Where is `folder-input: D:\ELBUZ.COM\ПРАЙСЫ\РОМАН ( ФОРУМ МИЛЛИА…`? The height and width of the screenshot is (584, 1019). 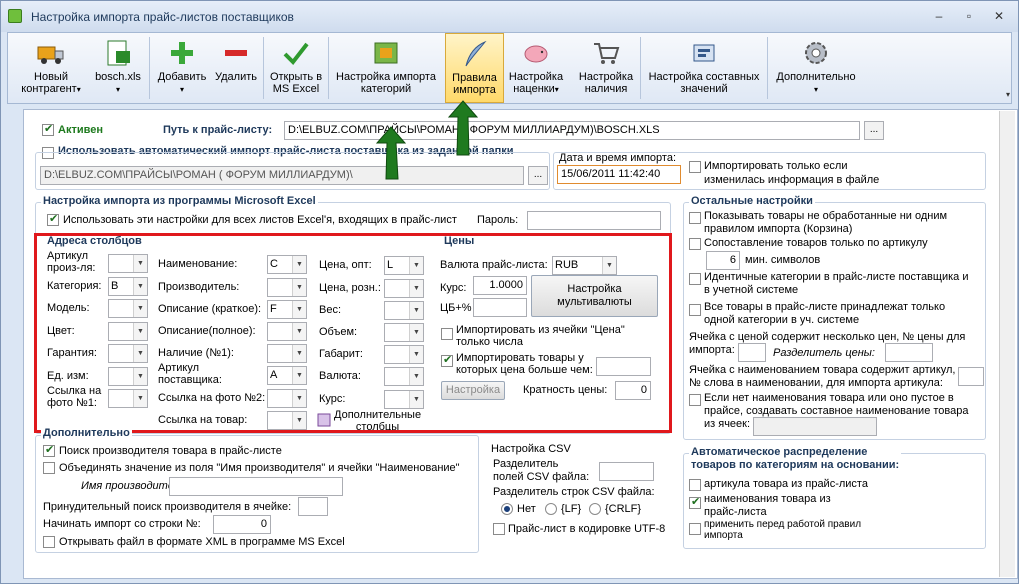
folder-input: D:\ELBUZ.COM\ПРАЙСЫ\РОМАН ( ФОРУМ МИЛЛИА… is located at coordinates (282, 175).